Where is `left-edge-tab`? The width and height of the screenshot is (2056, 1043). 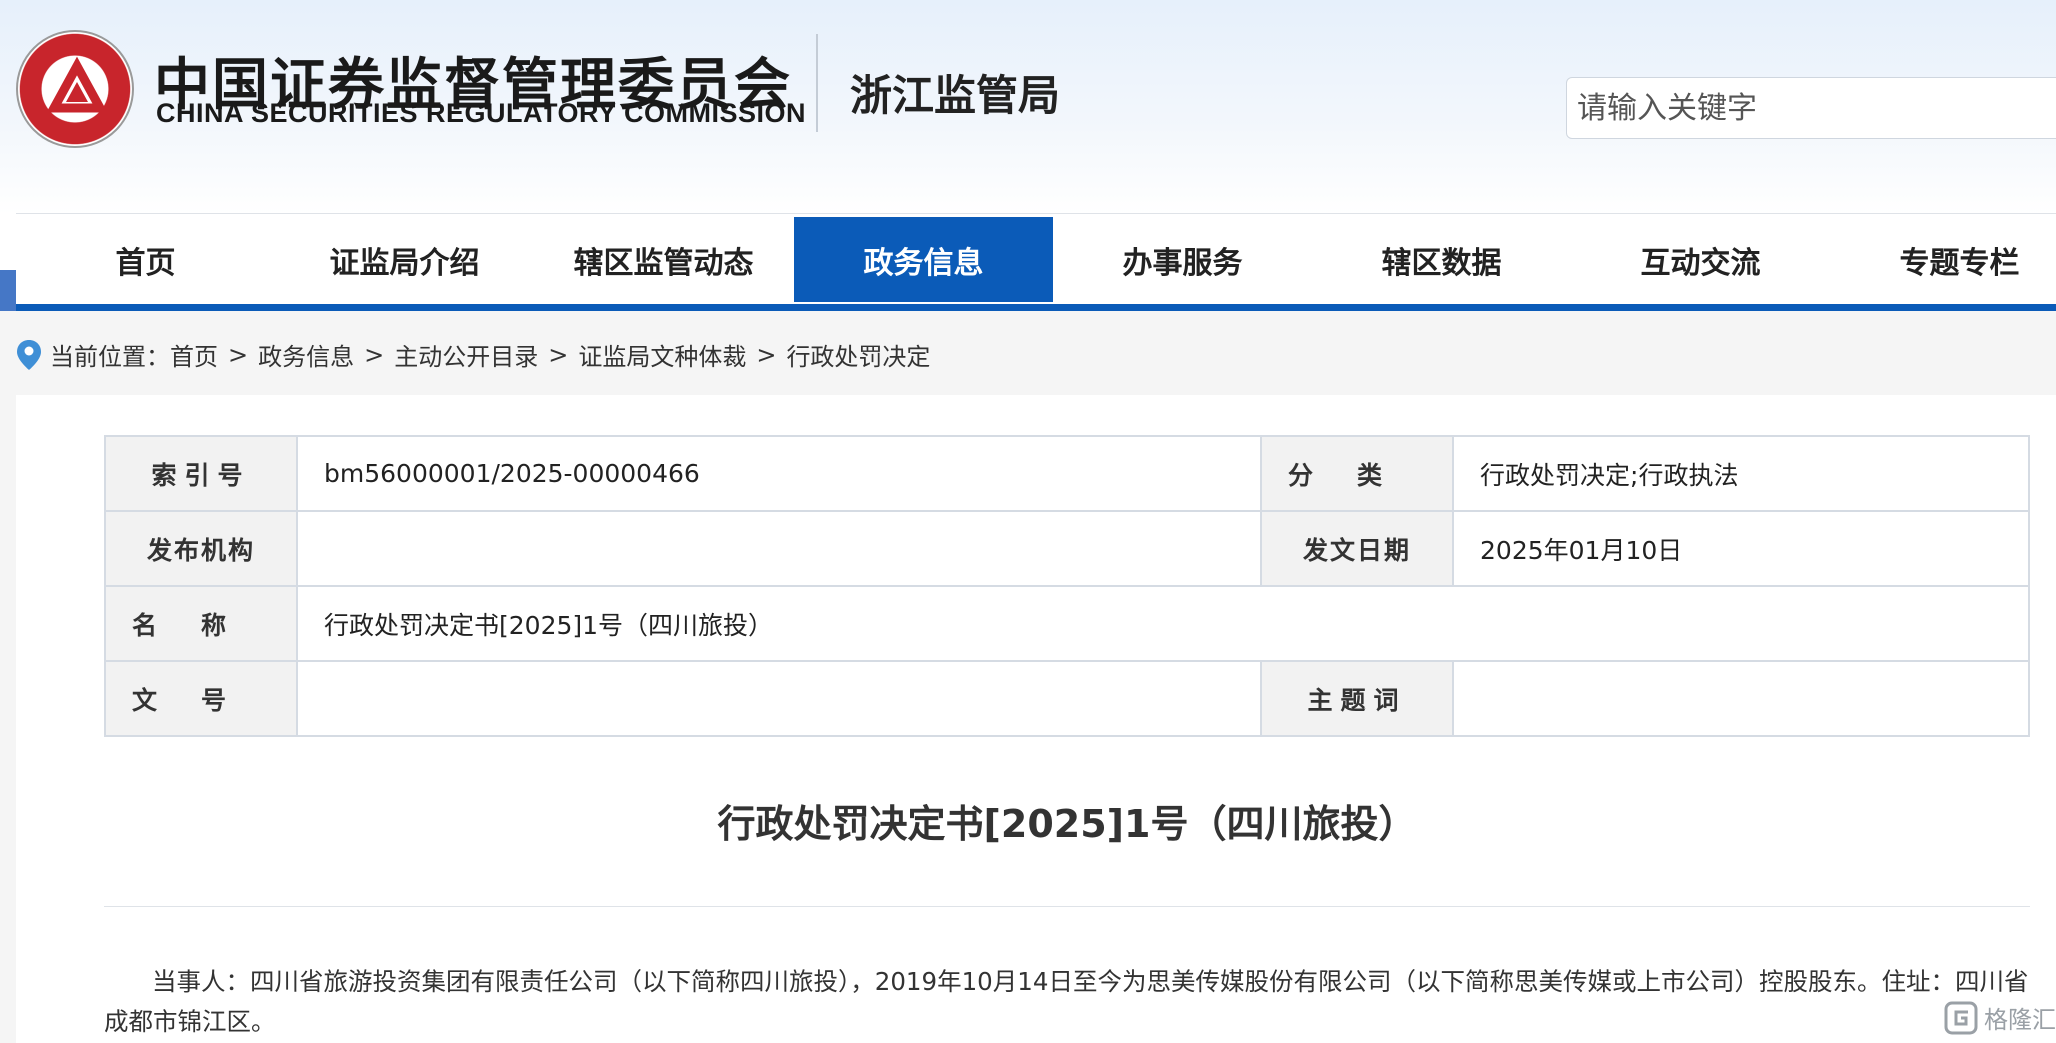 left-edge-tab is located at coordinates (8, 290).